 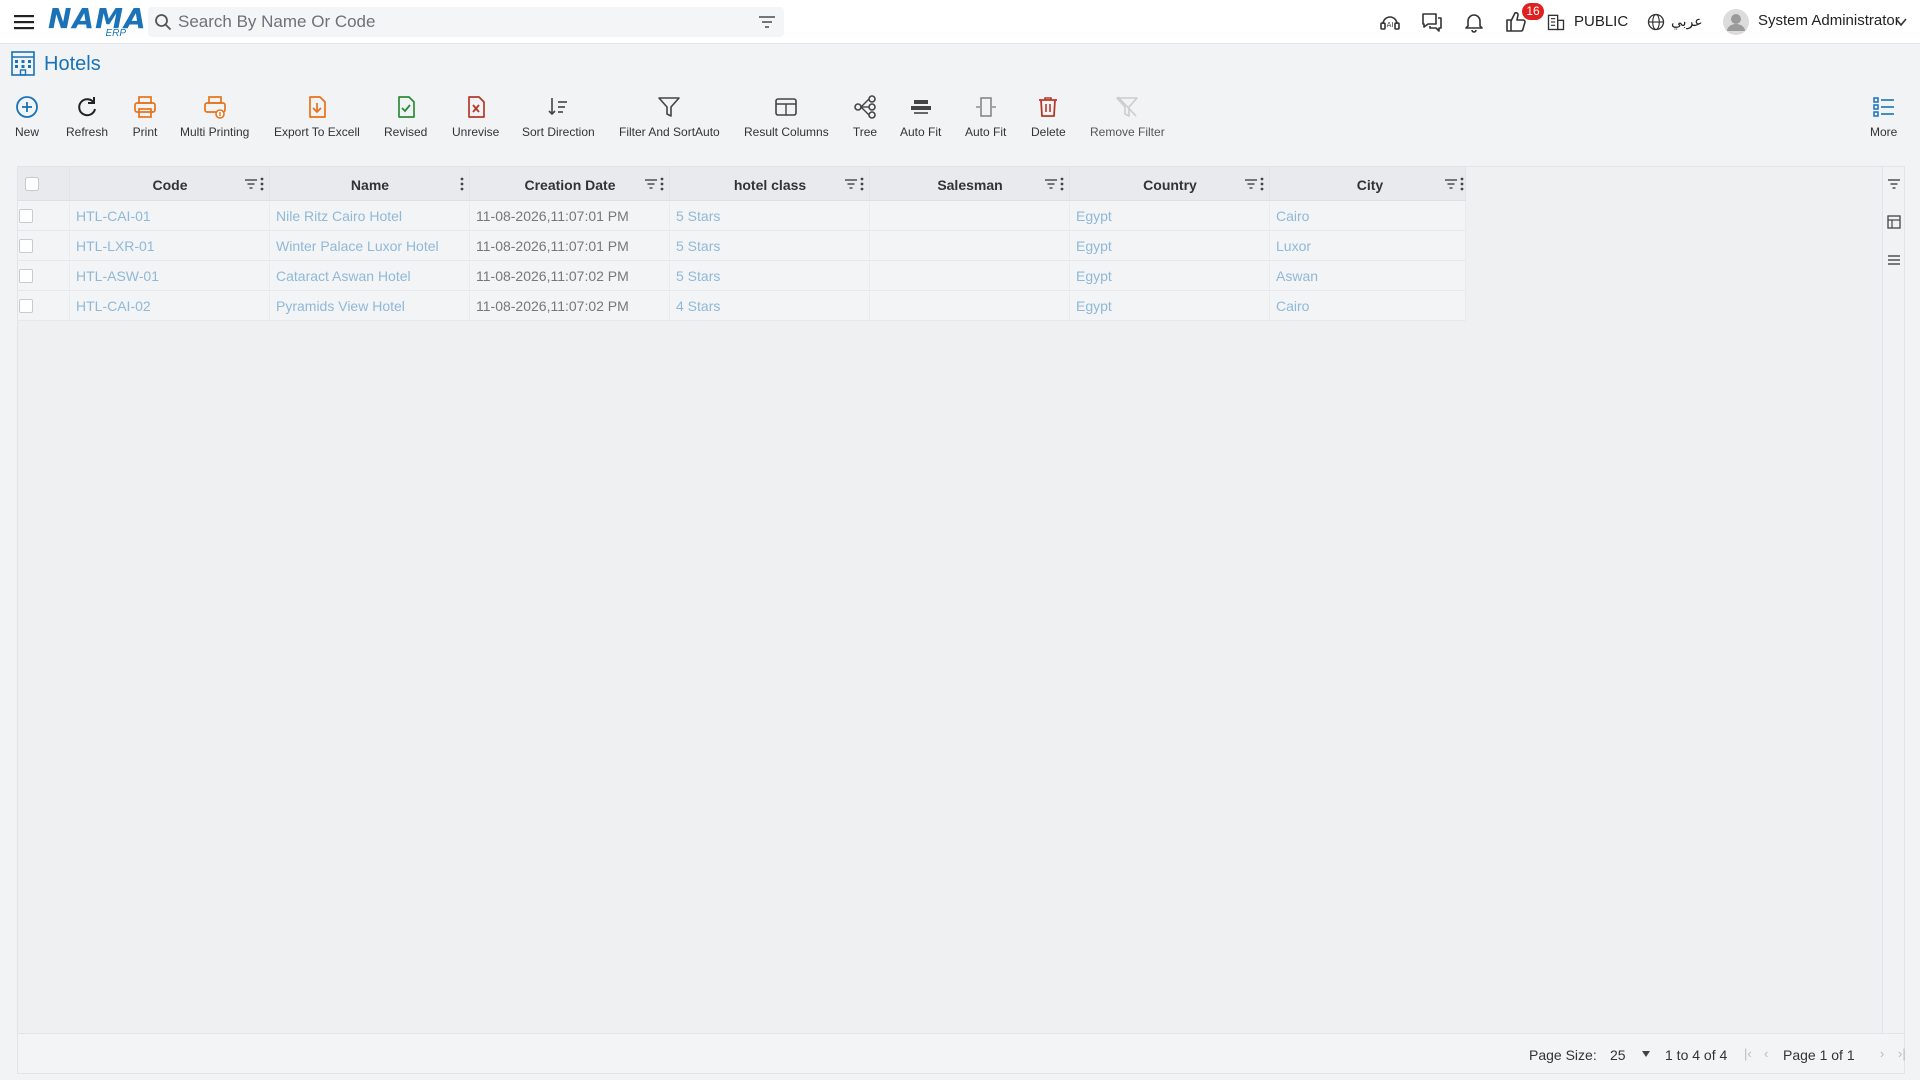 What do you see at coordinates (214, 116) in the screenshot?
I see `multi-printing-button: Multi Printing` at bounding box center [214, 116].